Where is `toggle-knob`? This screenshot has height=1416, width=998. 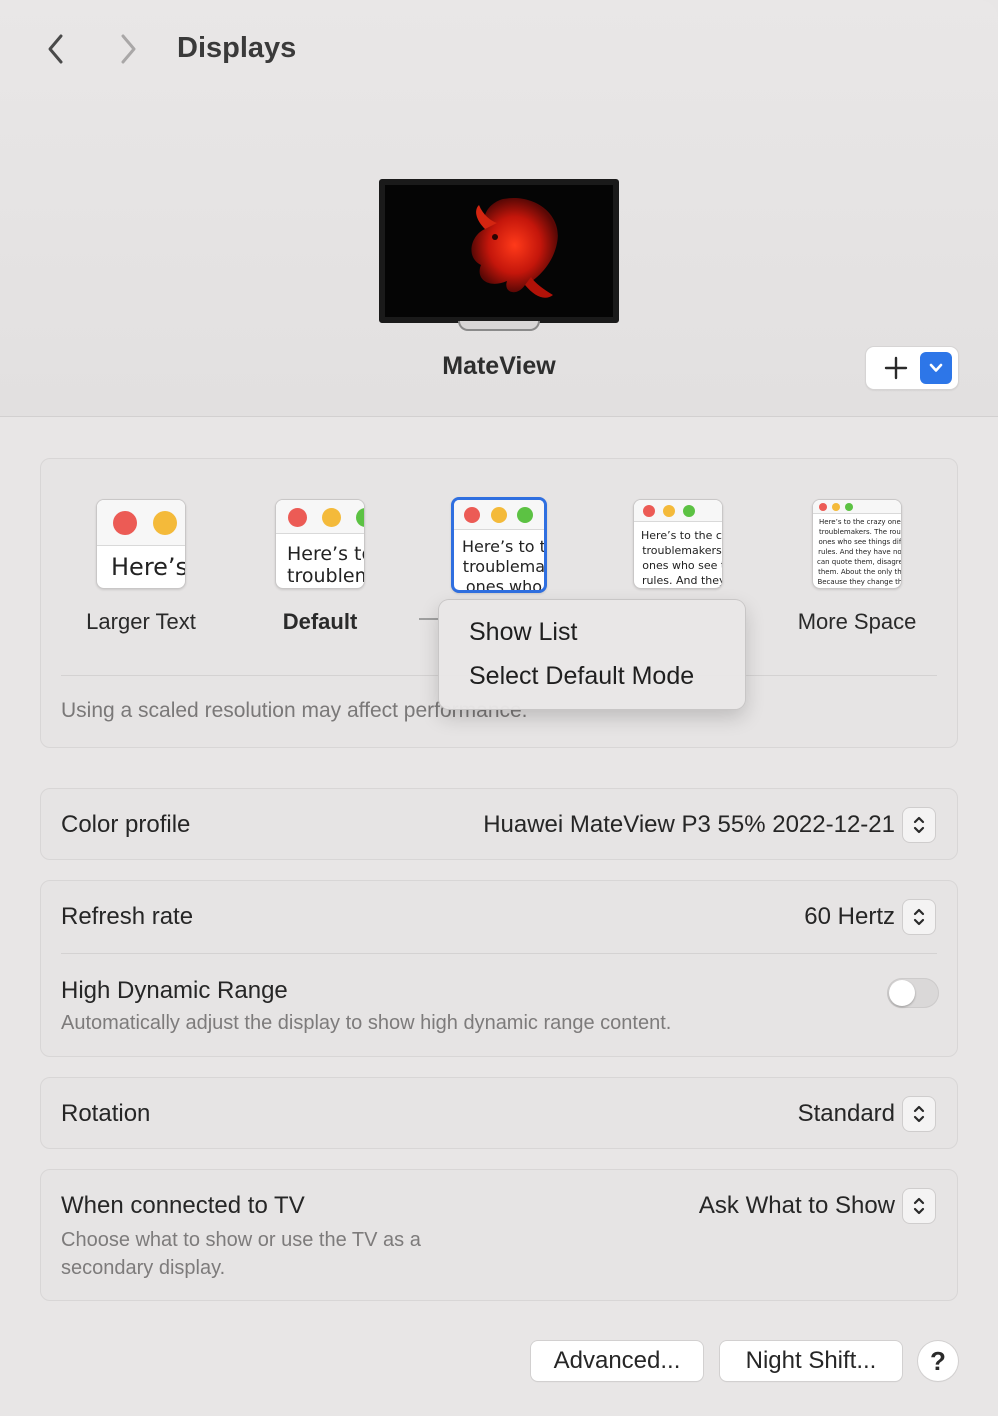 toggle-knob is located at coordinates (902, 993).